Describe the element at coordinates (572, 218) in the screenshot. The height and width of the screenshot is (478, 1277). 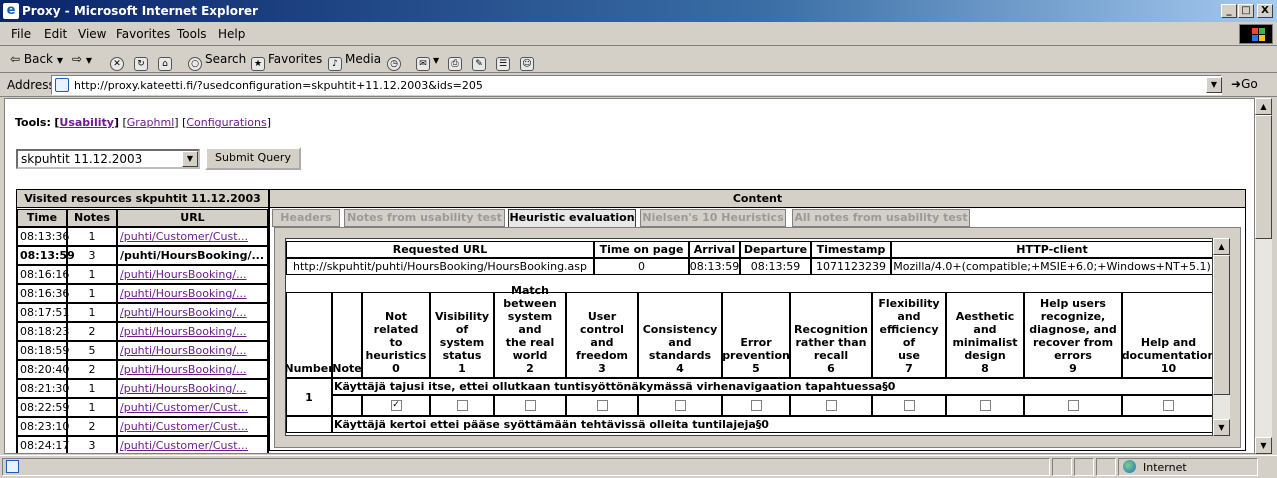
I see `tab-heuristic-evaluation: Heuristic evaluation` at that location.